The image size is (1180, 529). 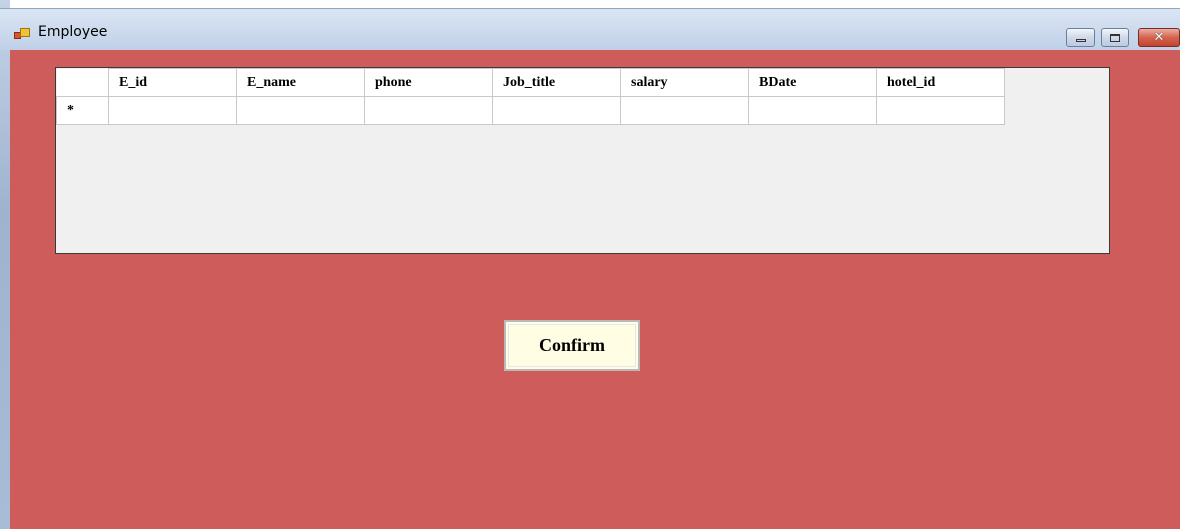 I want to click on cell-salary, so click(x=684, y=110).